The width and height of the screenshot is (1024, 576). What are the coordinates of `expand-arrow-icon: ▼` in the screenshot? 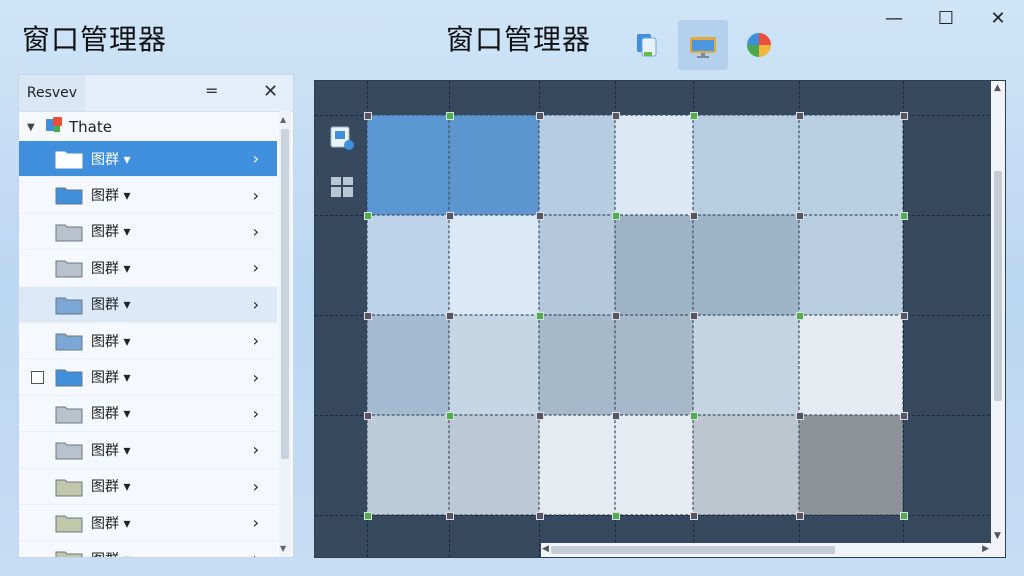 It's located at (32, 127).